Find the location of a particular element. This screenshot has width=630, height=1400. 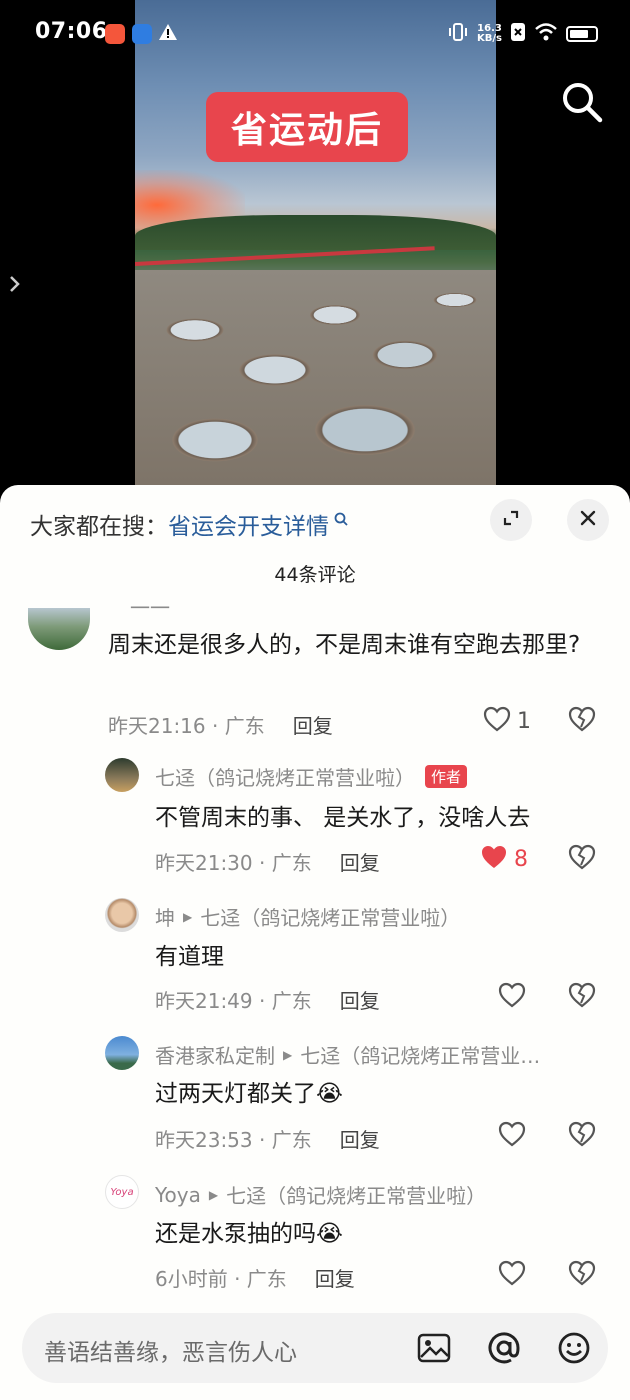

home-indicator is located at coordinates (315, 1395).